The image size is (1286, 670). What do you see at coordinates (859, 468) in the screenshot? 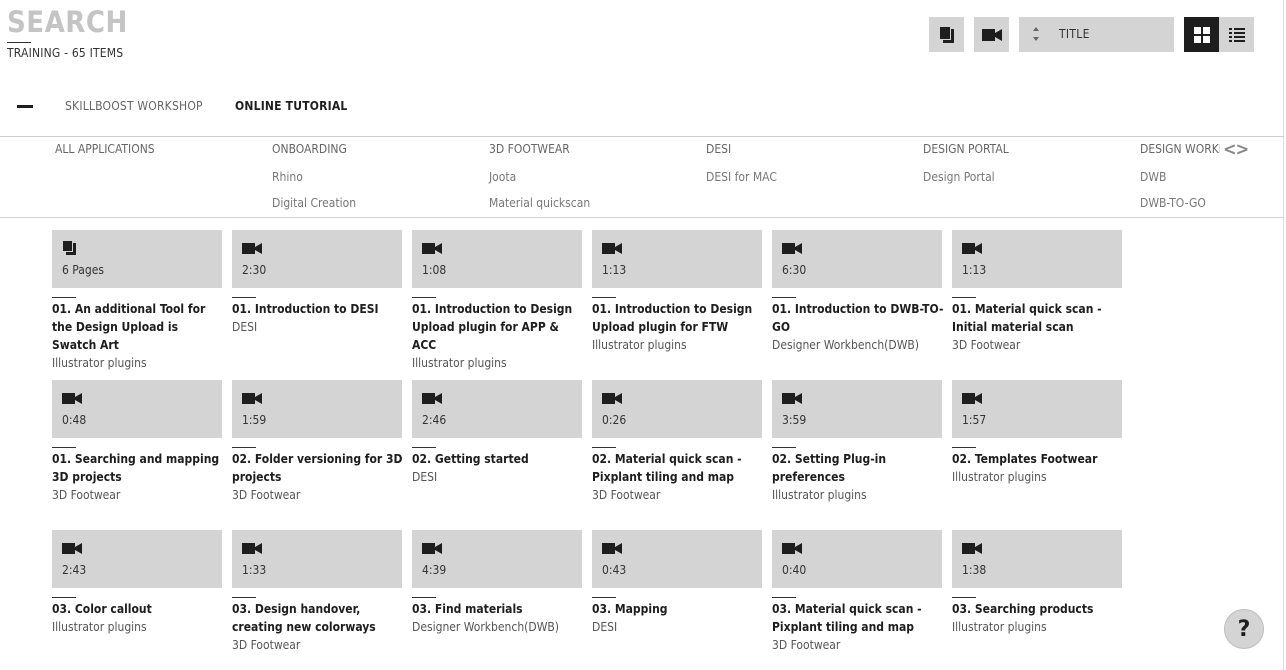
I see `card-title-text: 02. Setting Plug-in preferences` at bounding box center [859, 468].